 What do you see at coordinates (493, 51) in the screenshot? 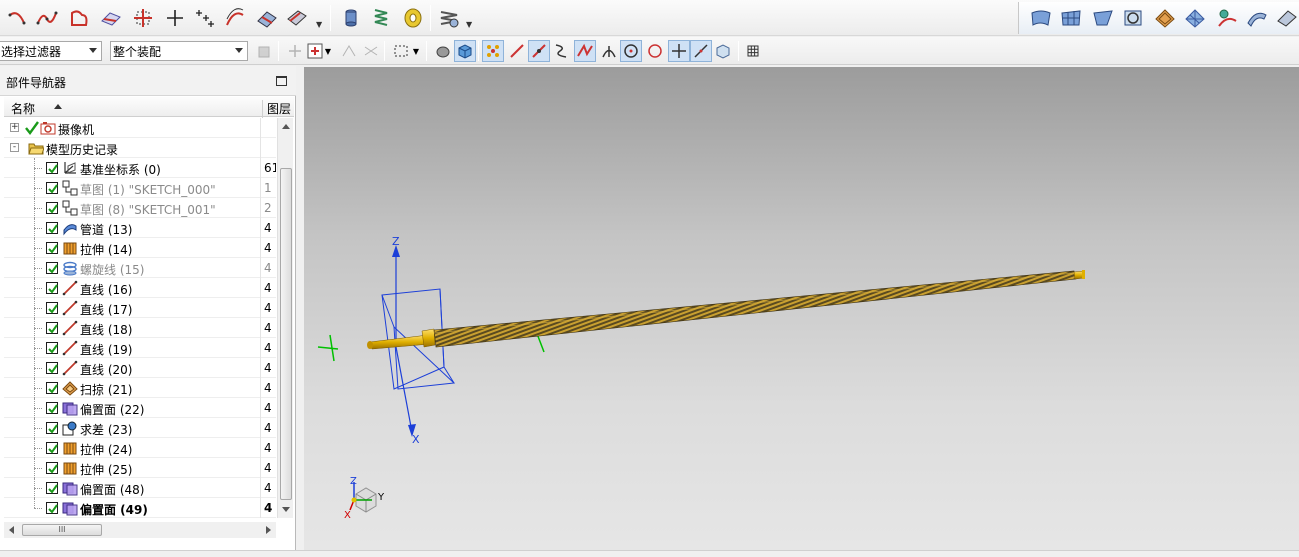
I see `snap-endpoint-icon` at bounding box center [493, 51].